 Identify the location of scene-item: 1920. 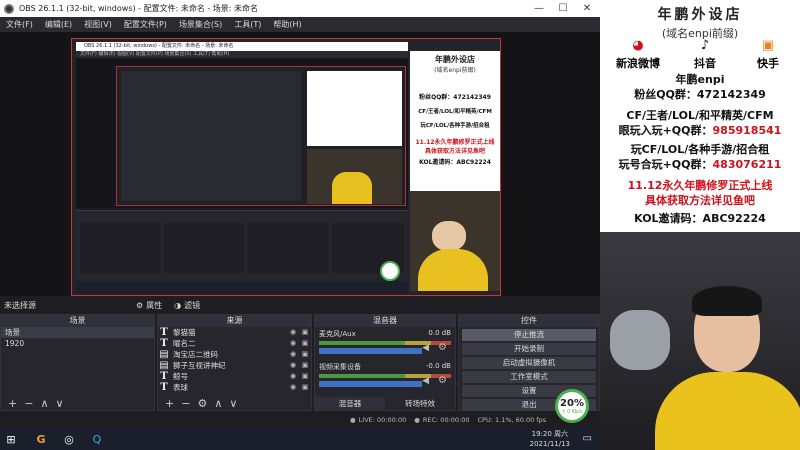
(77, 343).